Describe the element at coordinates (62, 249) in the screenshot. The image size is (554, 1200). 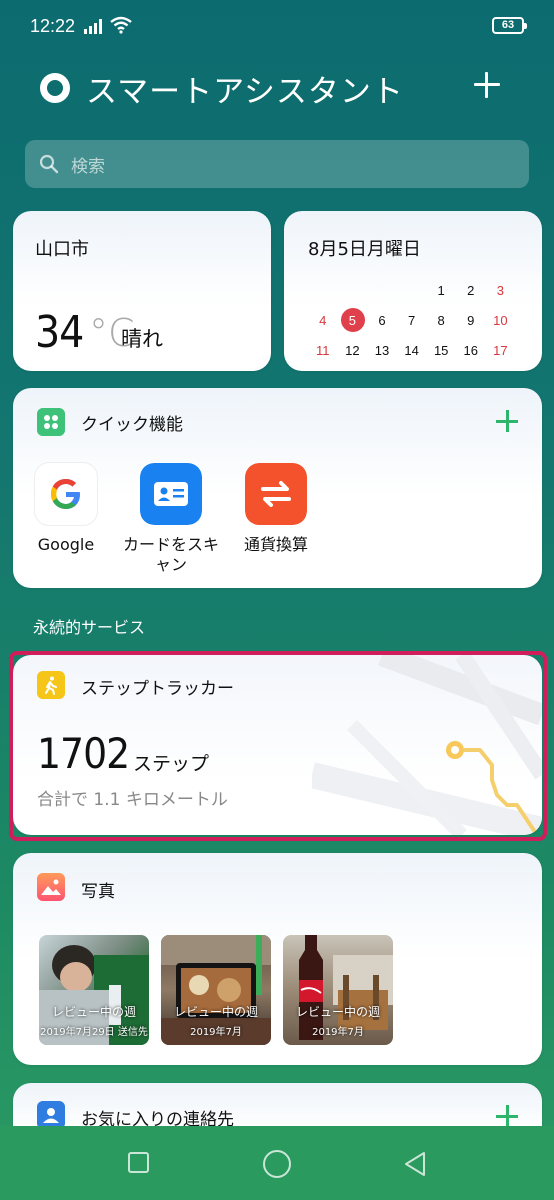
I see `weather-city: 山口市` at that location.